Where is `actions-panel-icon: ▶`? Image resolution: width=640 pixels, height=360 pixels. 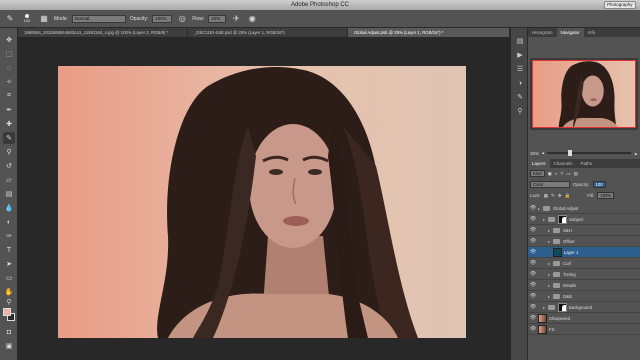
actions-panel-icon: ▶ is located at coordinates (520, 55).